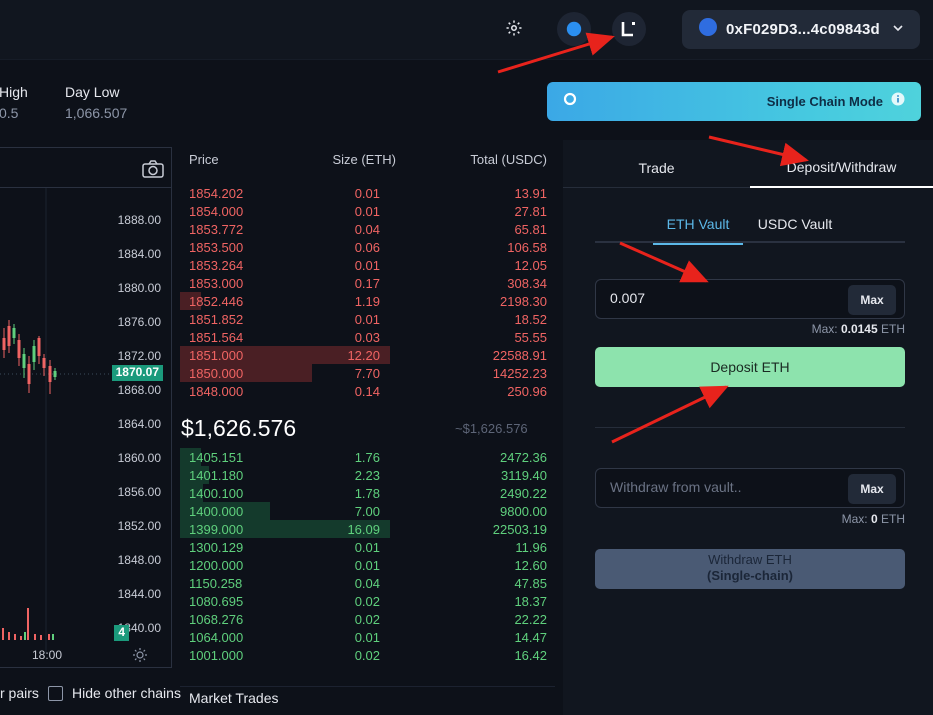 The height and width of the screenshot is (715, 933). I want to click on total-cell: 308.34, so click(527, 283).